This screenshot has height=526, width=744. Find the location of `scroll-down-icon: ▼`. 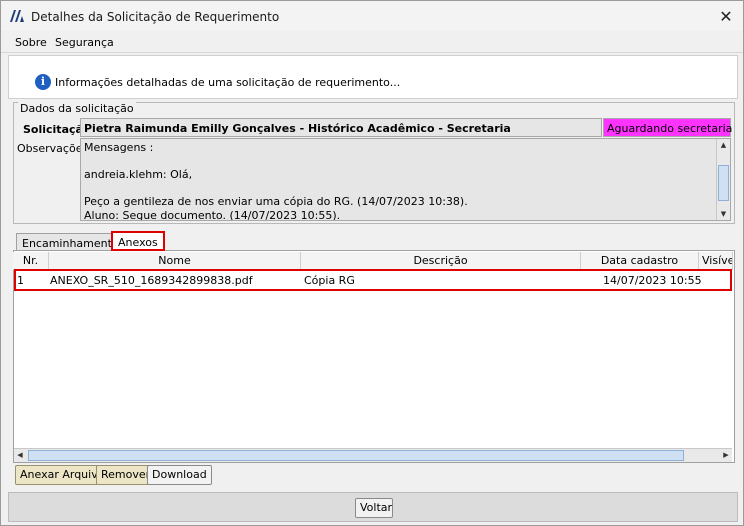

scroll-down-icon: ▼ is located at coordinates (723, 214).